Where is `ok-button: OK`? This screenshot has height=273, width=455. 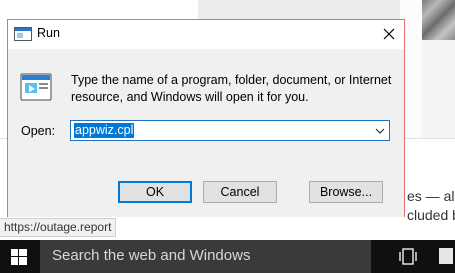 ok-button: OK is located at coordinates (155, 192).